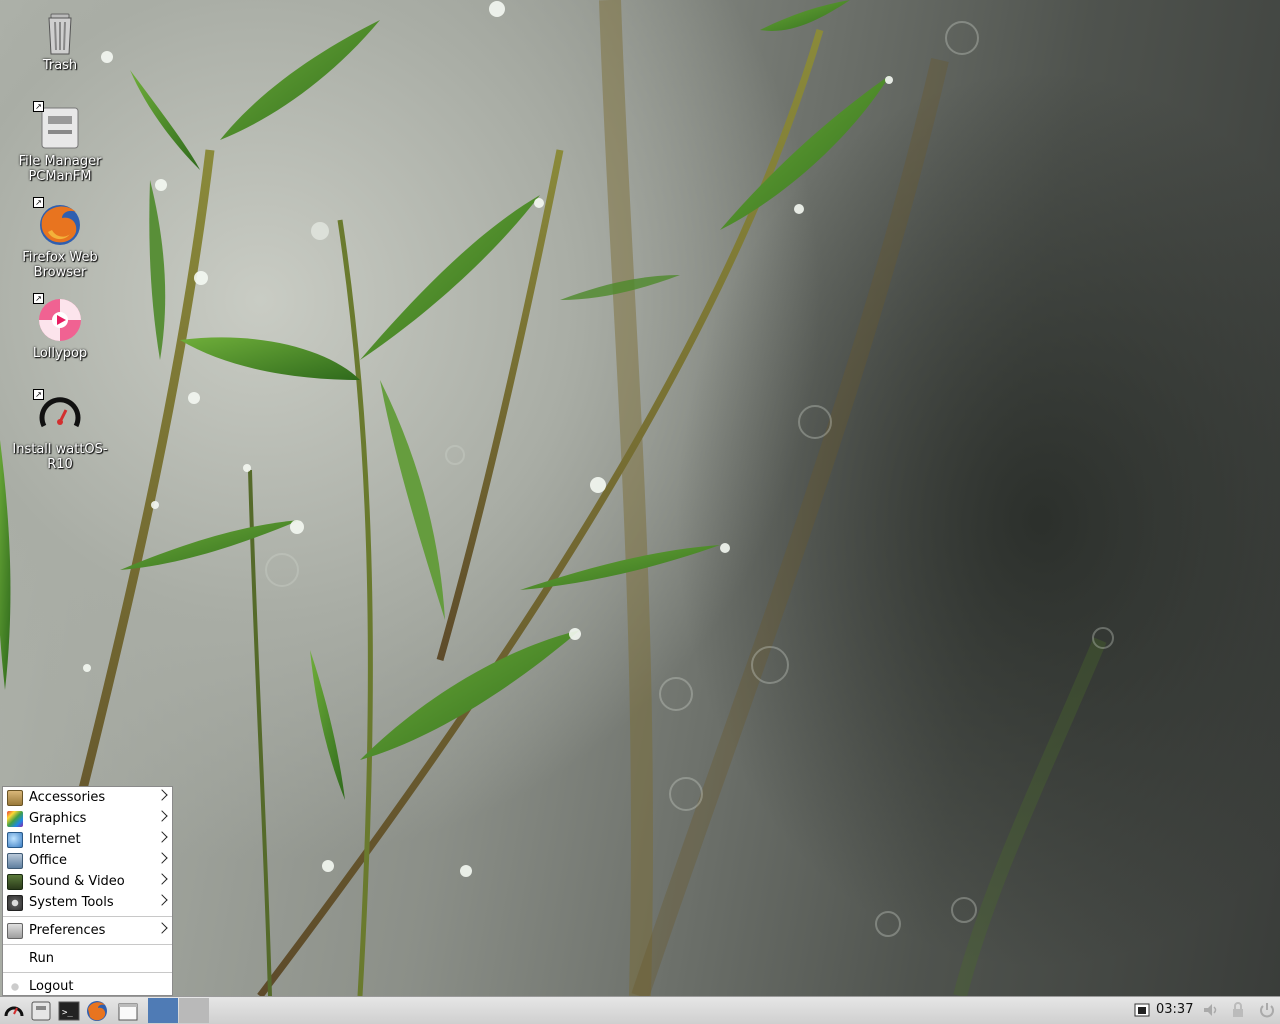 The image size is (1280, 1024). Describe the element at coordinates (15, 839) in the screenshot. I see `internet-icon` at that location.